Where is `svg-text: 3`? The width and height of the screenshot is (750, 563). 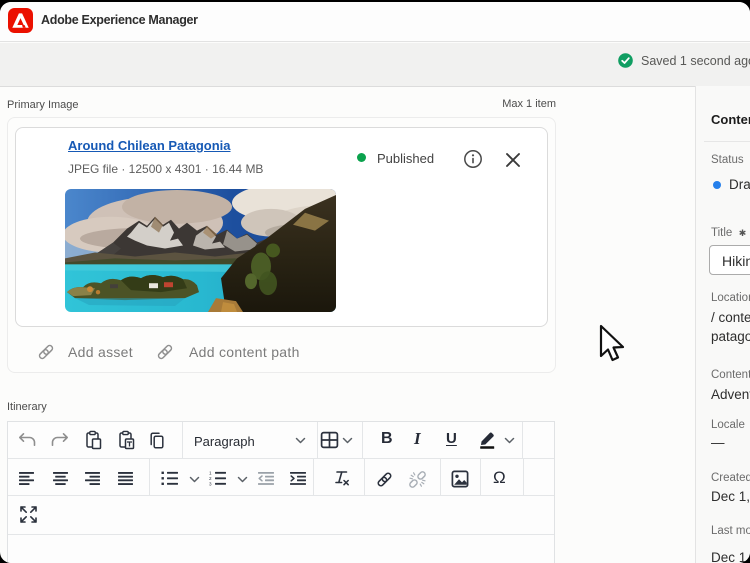
svg-text: 3 is located at coordinates (210, 483).